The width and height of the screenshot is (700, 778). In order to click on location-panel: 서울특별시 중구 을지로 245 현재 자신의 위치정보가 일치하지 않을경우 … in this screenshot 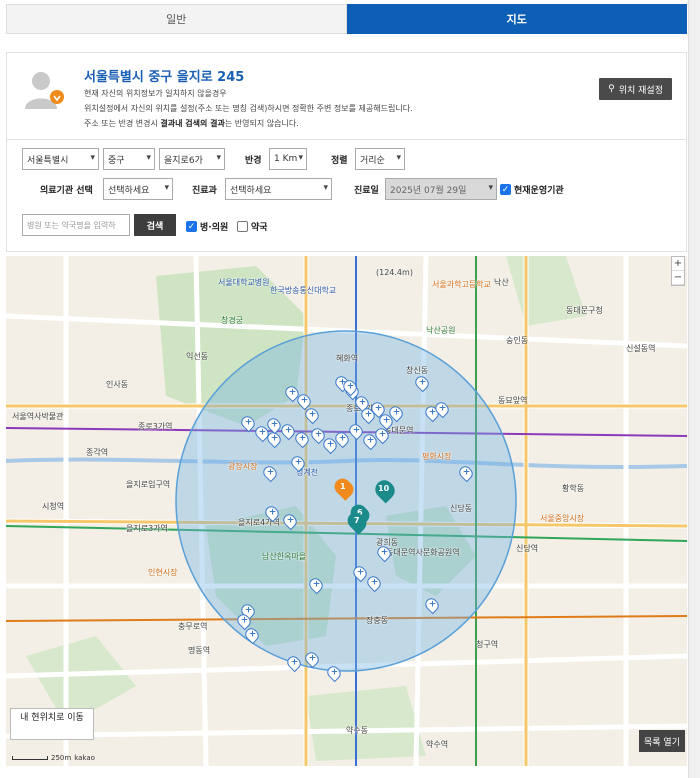, I will do `click(346, 96)`.